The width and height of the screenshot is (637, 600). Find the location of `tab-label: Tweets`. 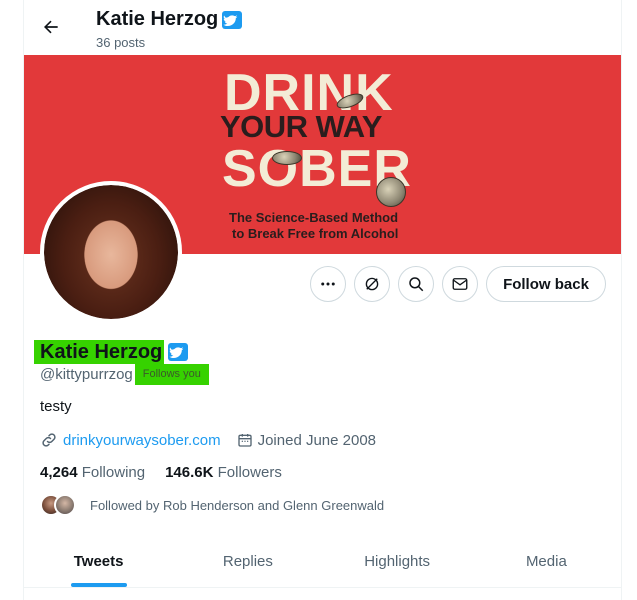

tab-label: Tweets is located at coordinates (98, 561).